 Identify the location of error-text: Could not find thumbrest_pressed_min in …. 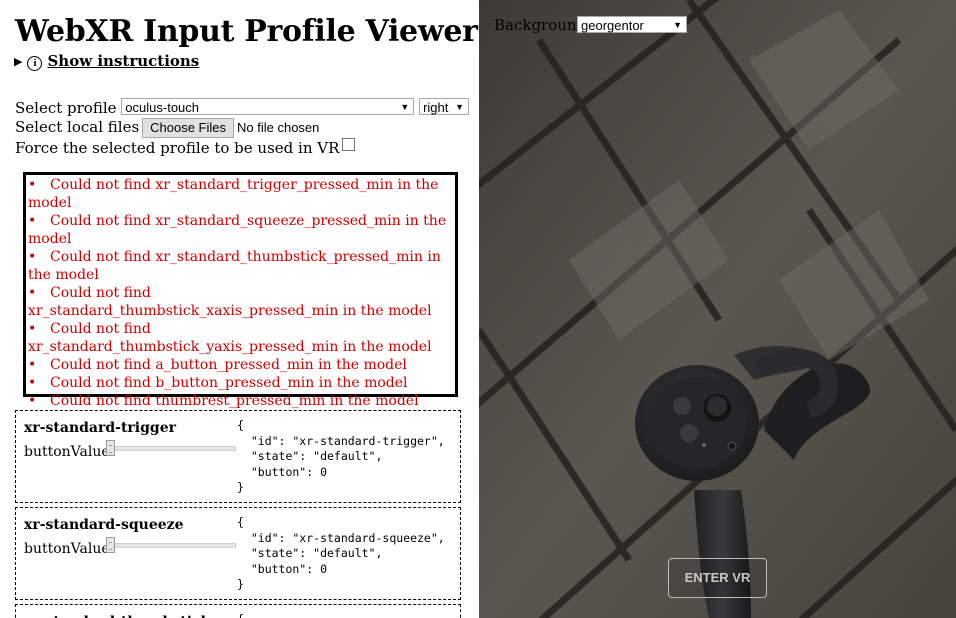
(234, 401).